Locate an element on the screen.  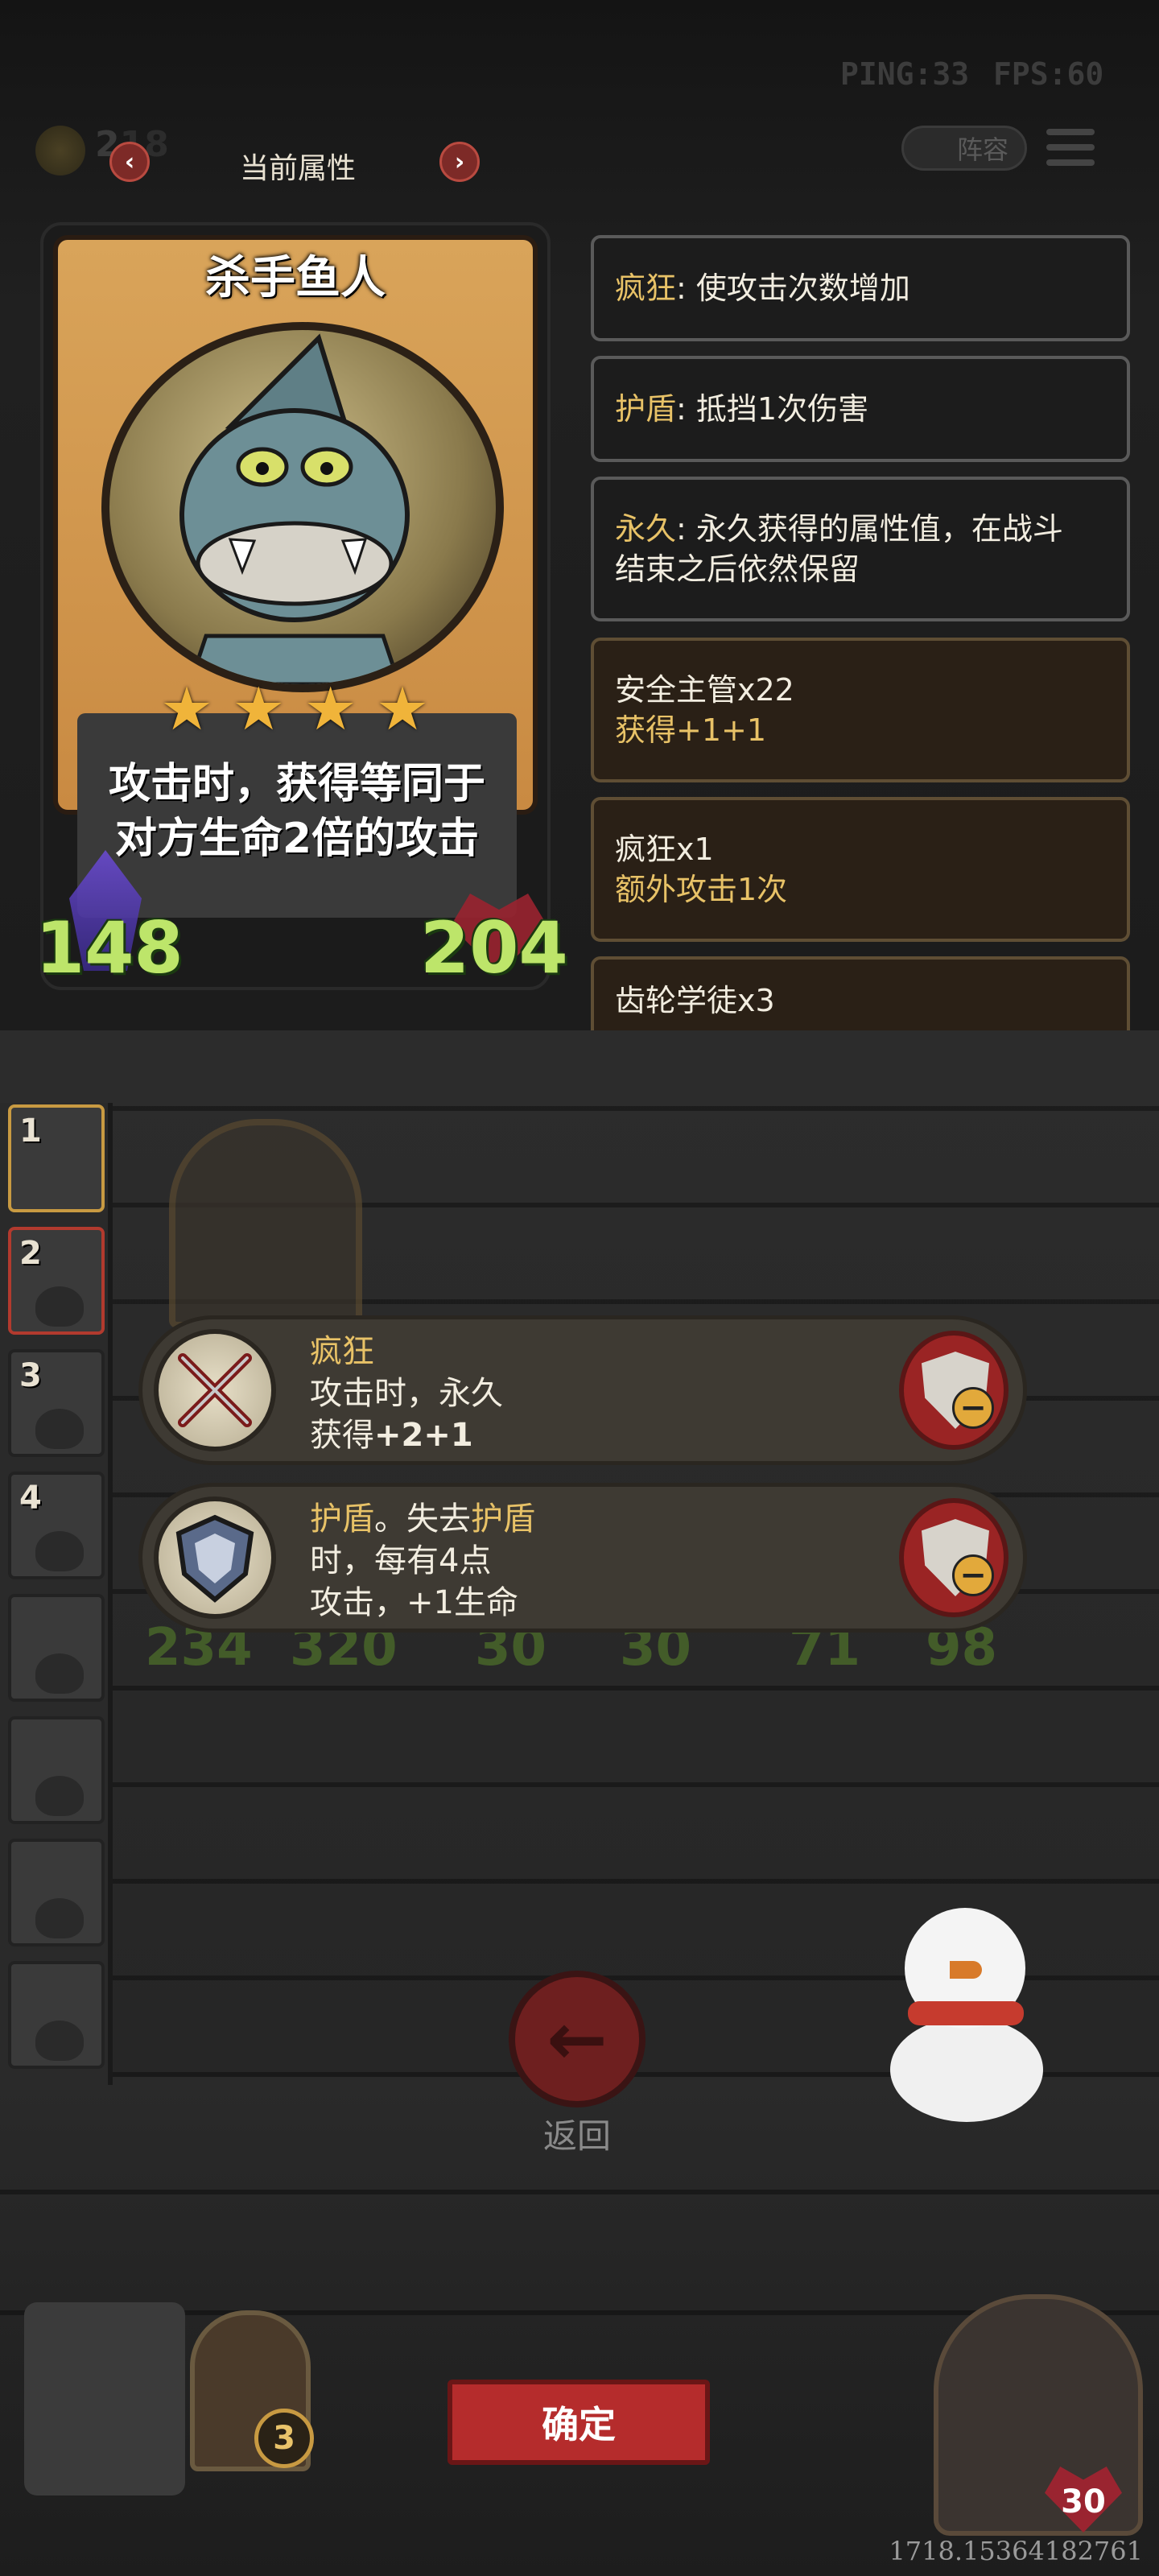
attributes-title: 当前属性 is located at coordinates (297, 168).